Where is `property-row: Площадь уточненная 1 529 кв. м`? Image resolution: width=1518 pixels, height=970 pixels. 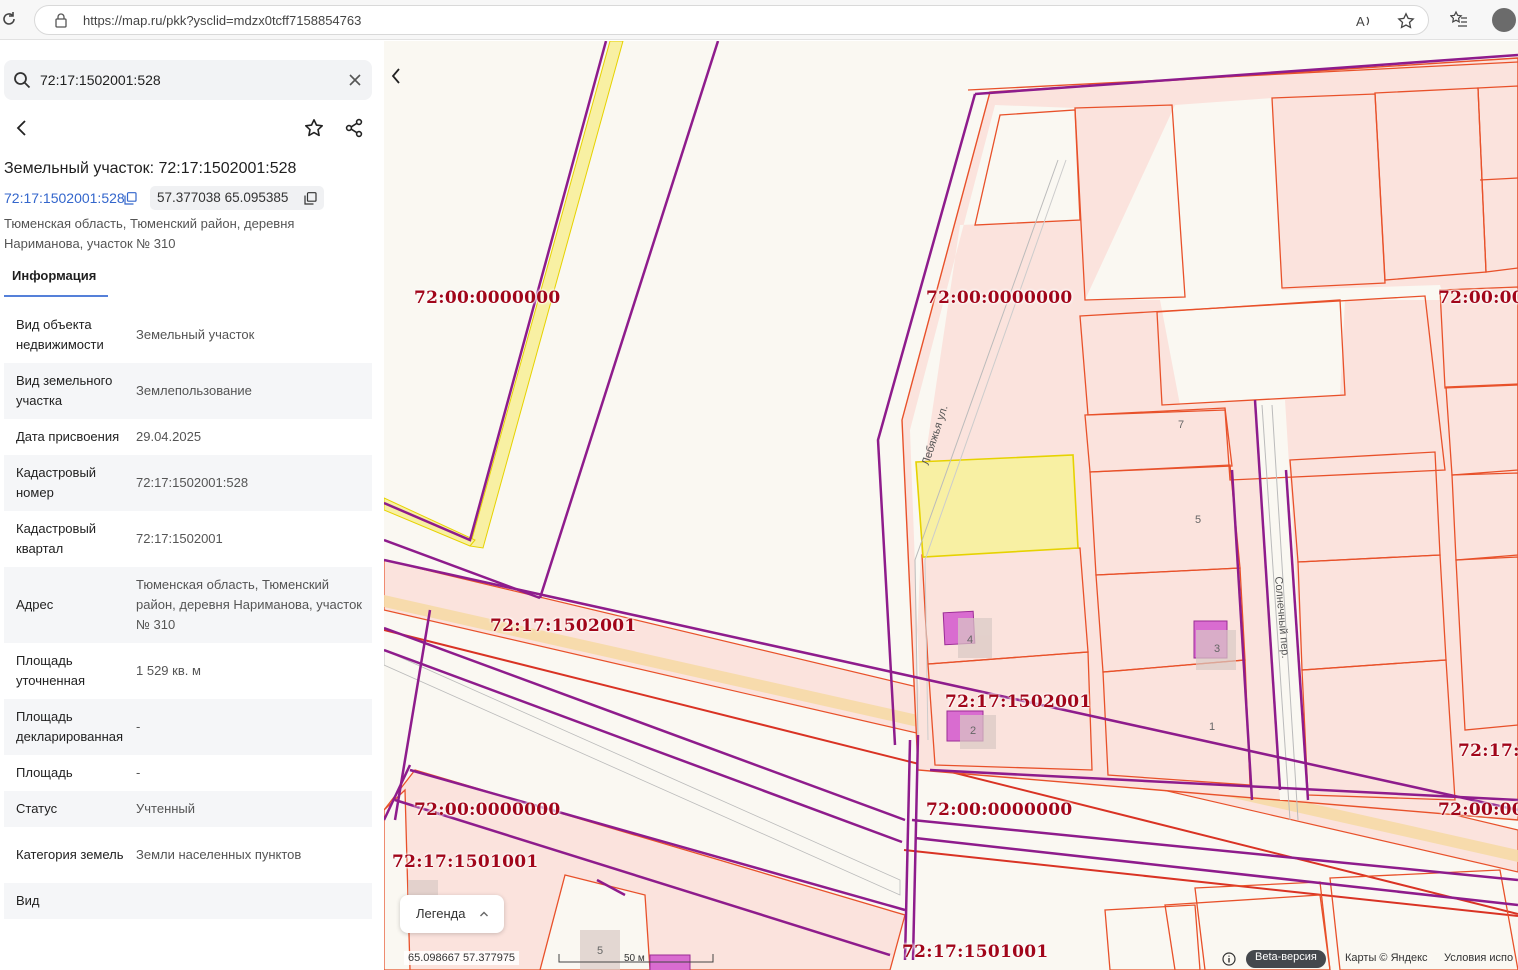 property-row: Площадь уточненная 1 529 кв. м is located at coordinates (188, 671).